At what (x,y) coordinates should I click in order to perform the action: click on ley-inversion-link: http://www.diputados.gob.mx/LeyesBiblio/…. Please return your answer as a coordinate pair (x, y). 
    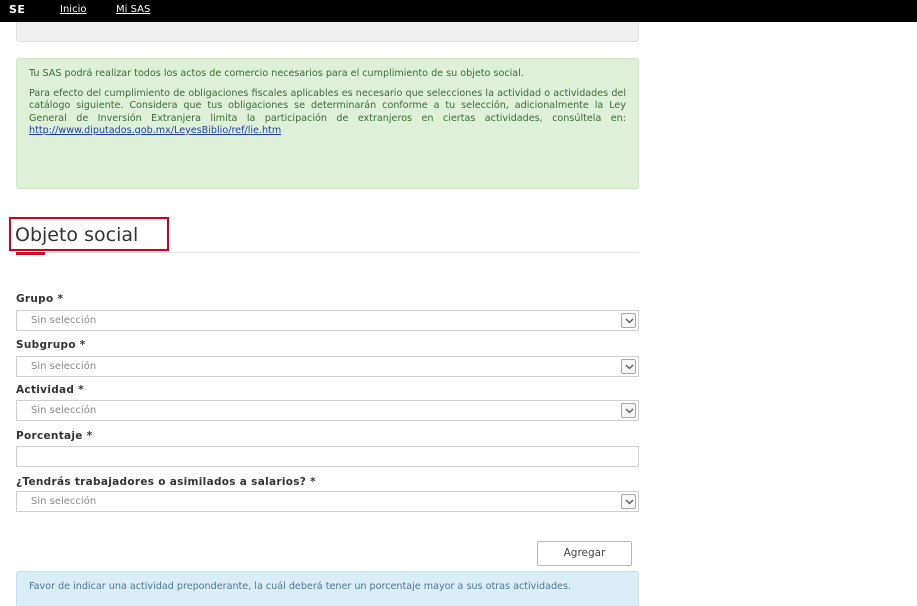
    Looking at the image, I should click on (155, 130).